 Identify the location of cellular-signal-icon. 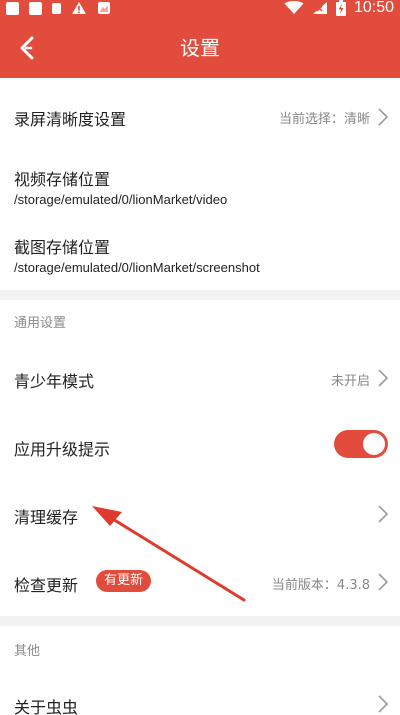
(319, 8).